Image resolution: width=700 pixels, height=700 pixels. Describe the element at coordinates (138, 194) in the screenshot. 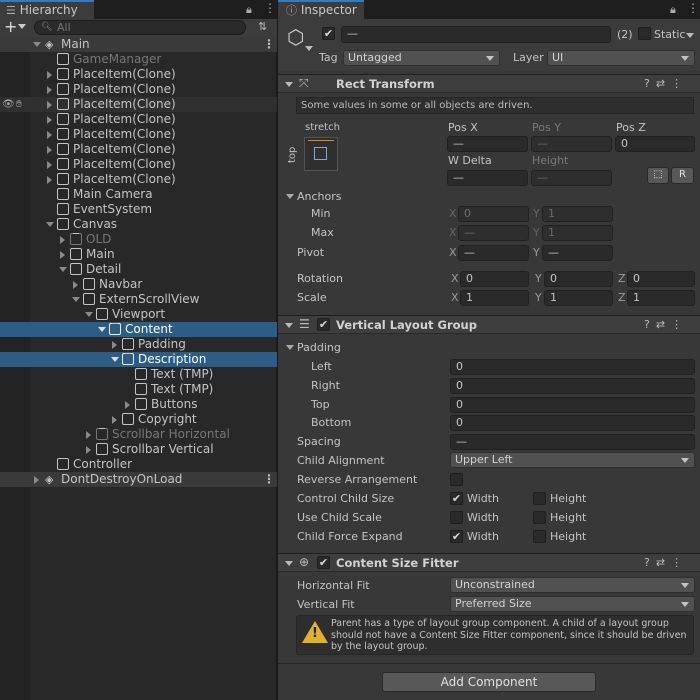

I see `hierarchy-item: Main Camera` at that location.